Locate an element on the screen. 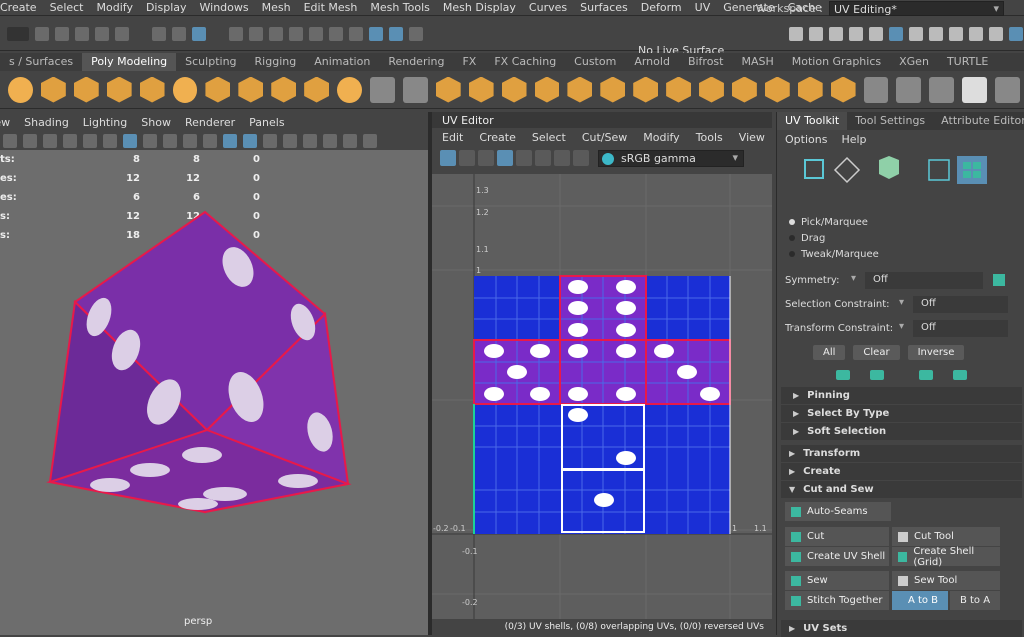  cube-icon is located at coordinates (996, 34).